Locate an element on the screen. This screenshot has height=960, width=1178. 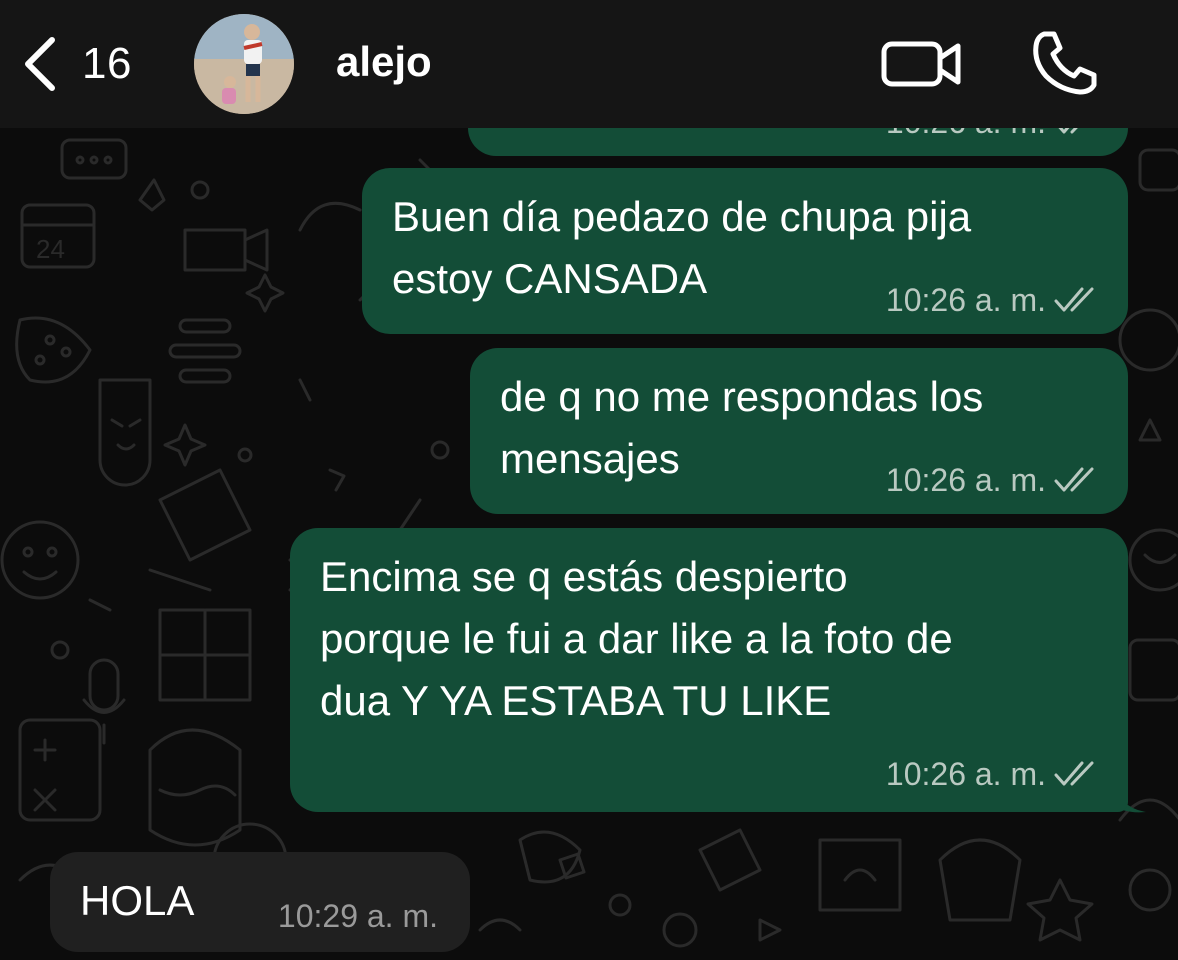
avatar is located at coordinates (244, 64).